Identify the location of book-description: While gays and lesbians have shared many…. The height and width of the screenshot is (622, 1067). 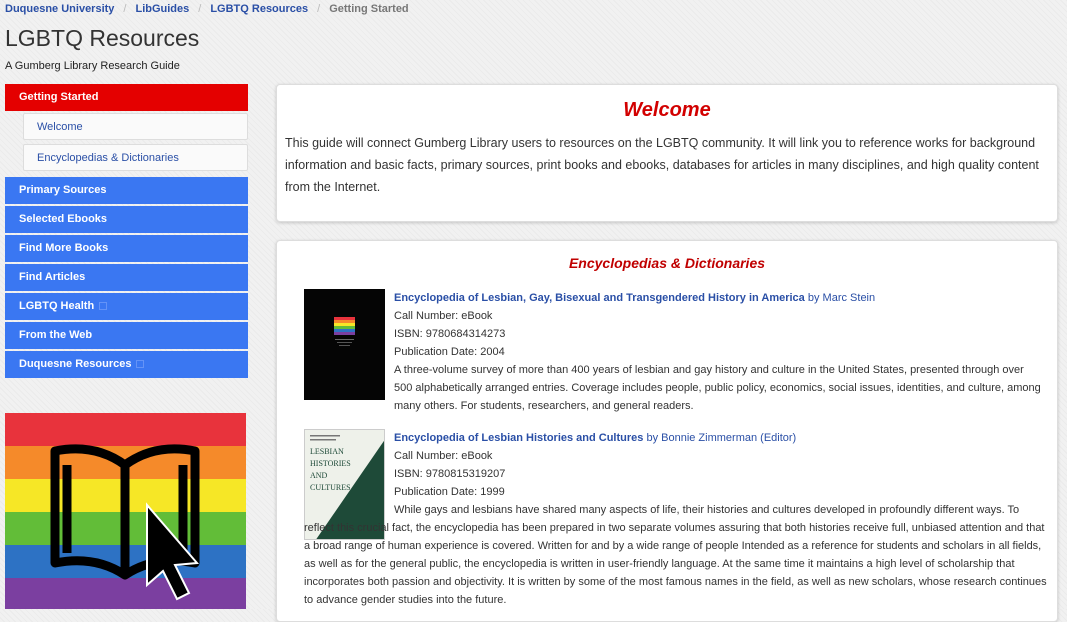
(675, 555).